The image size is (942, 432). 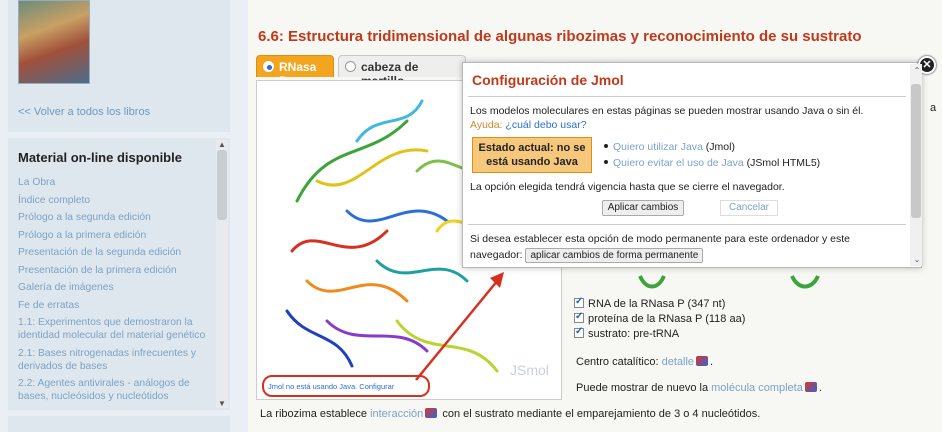 I want to click on description-text: La ribozima establece, so click(x=315, y=414).